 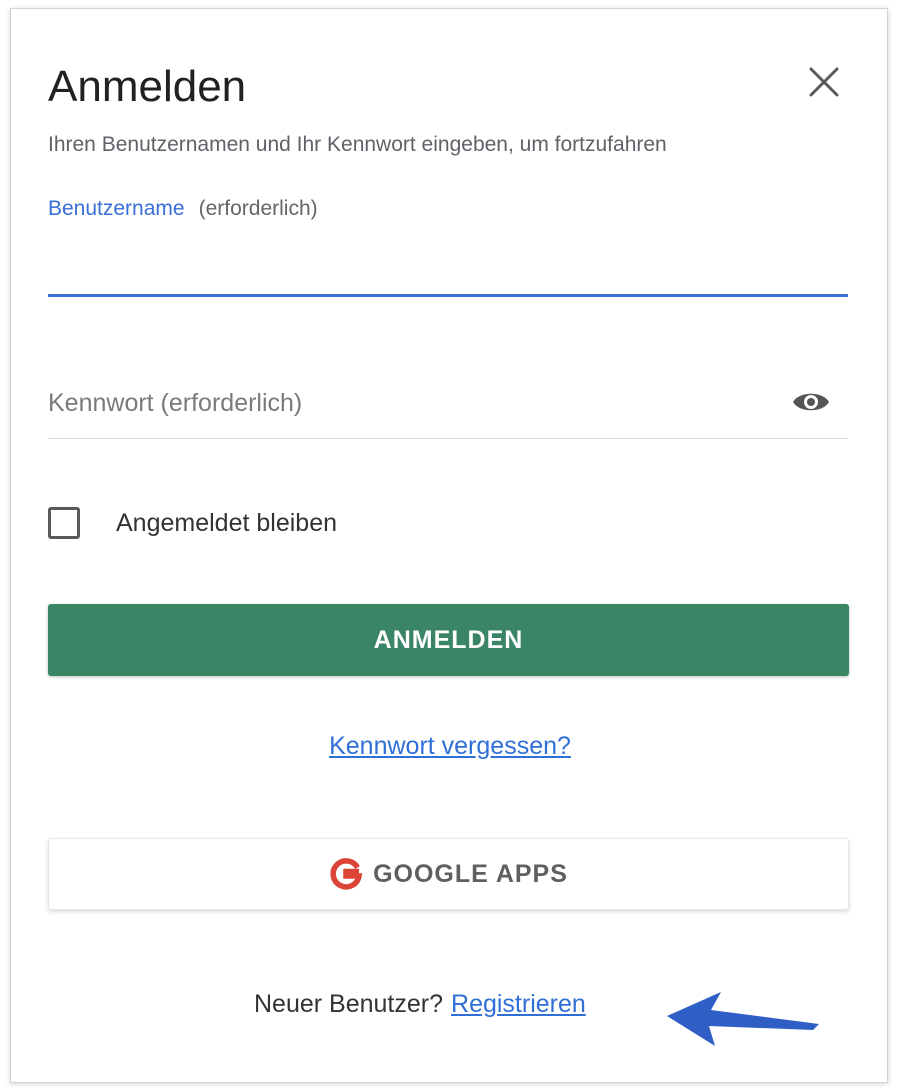 I want to click on close-button, so click(x=824, y=82).